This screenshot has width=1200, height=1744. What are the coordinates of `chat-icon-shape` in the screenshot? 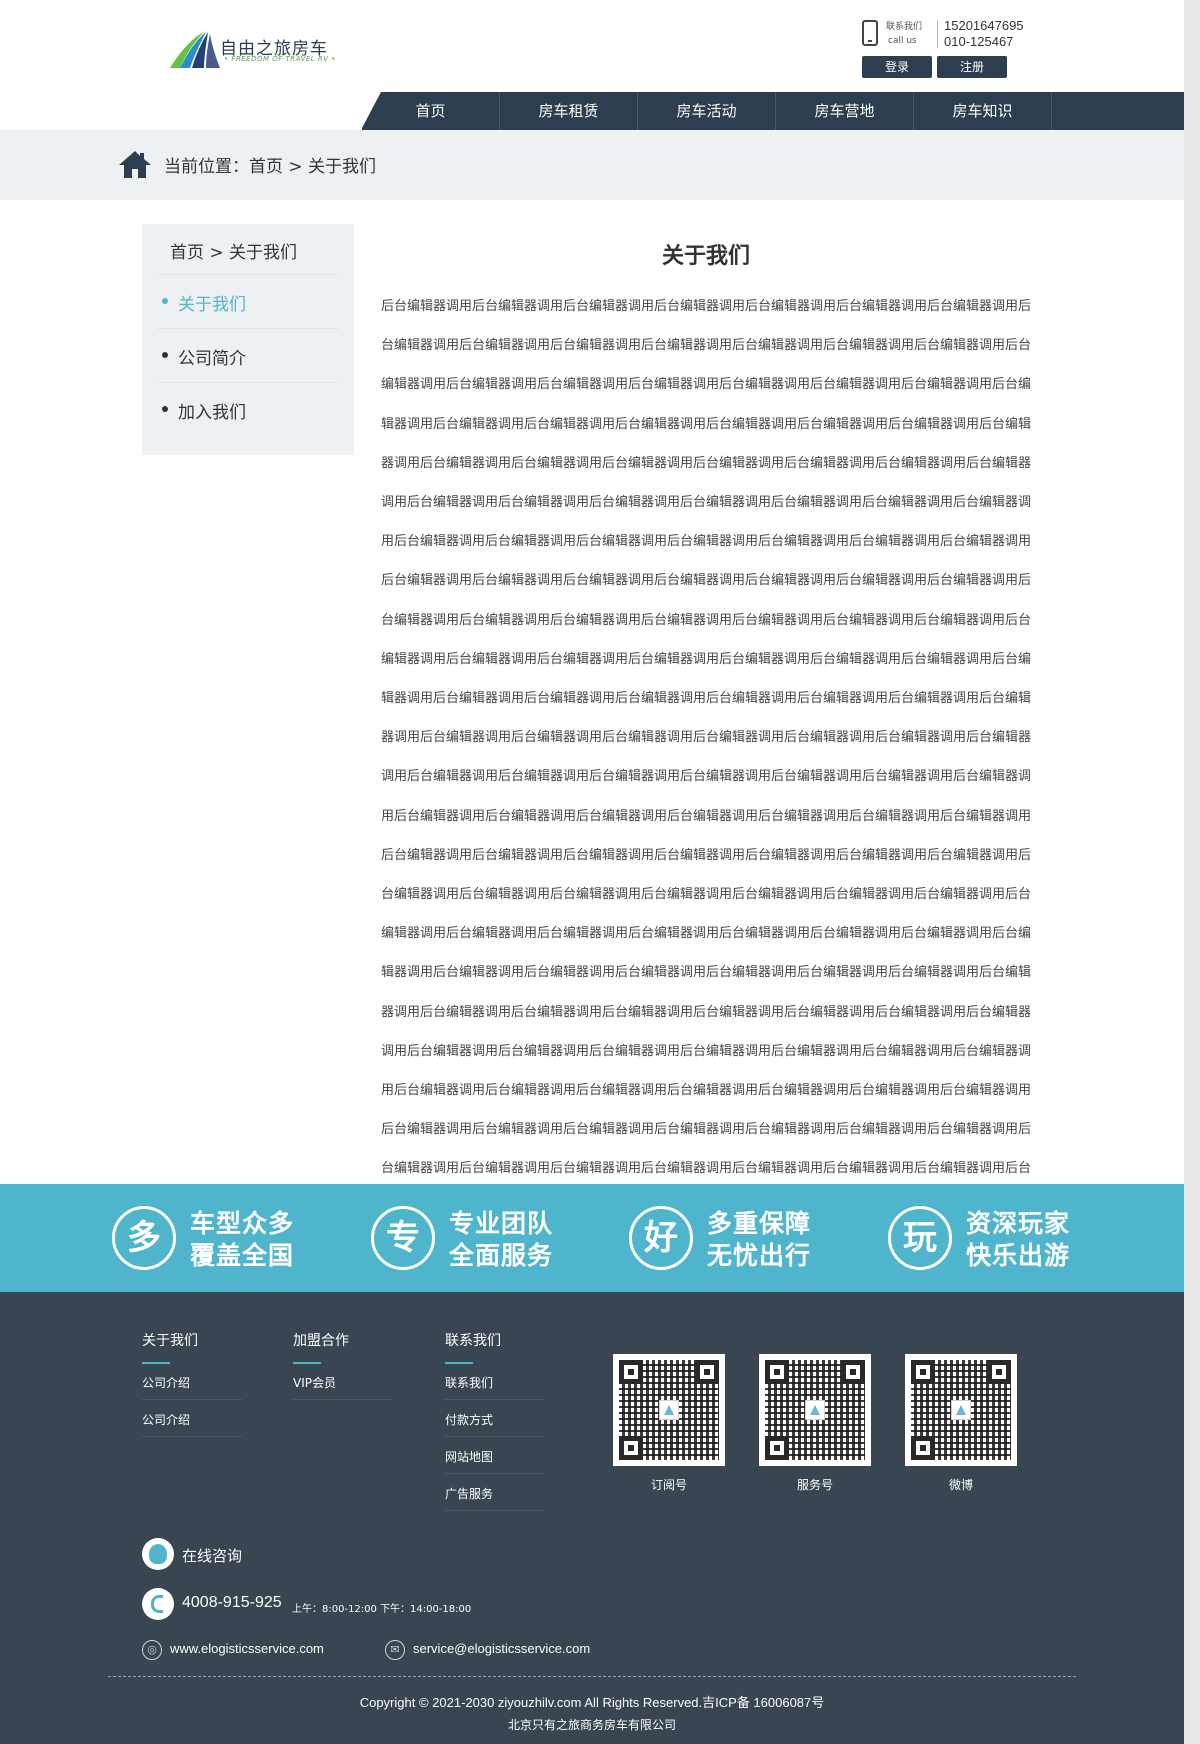 It's located at (158, 1554).